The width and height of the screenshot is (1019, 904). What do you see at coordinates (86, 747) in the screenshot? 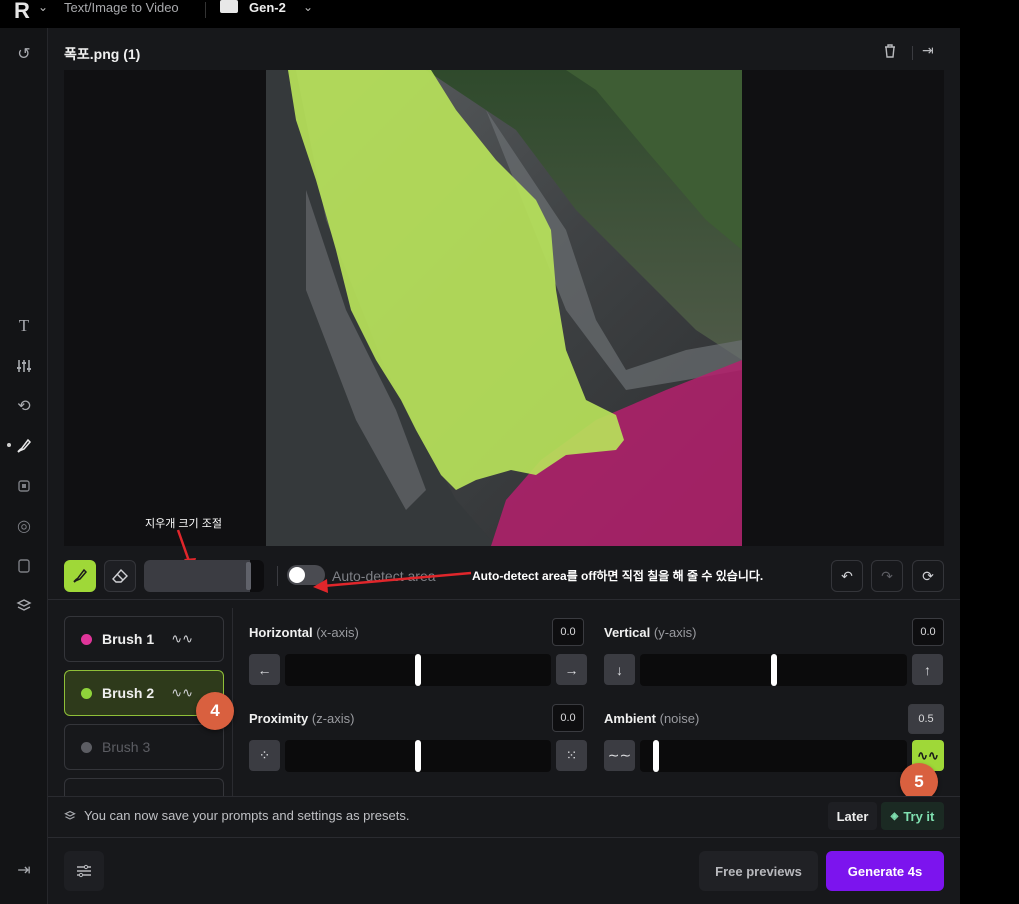
I see `brush-3-color-dot` at bounding box center [86, 747].